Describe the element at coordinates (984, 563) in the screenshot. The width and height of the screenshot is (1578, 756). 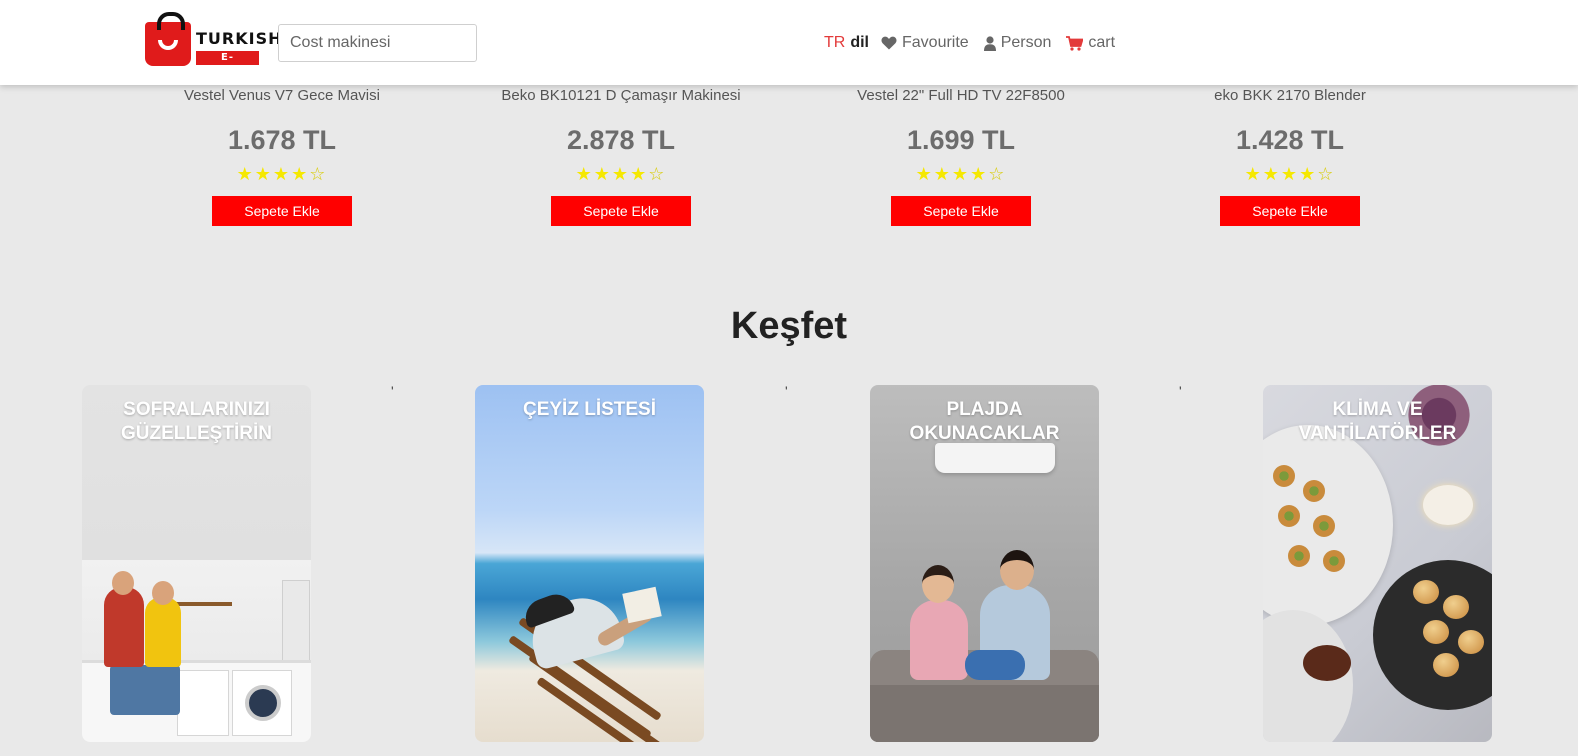
I see `discover-card: PLAJDA OKUNACAKLAR` at that location.